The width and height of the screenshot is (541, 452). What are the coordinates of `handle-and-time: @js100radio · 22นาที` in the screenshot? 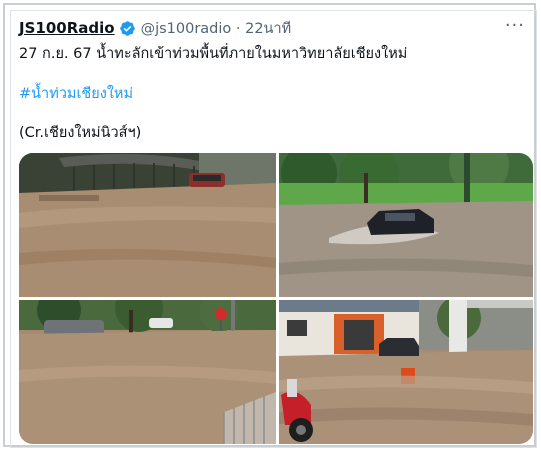 It's located at (216, 28).